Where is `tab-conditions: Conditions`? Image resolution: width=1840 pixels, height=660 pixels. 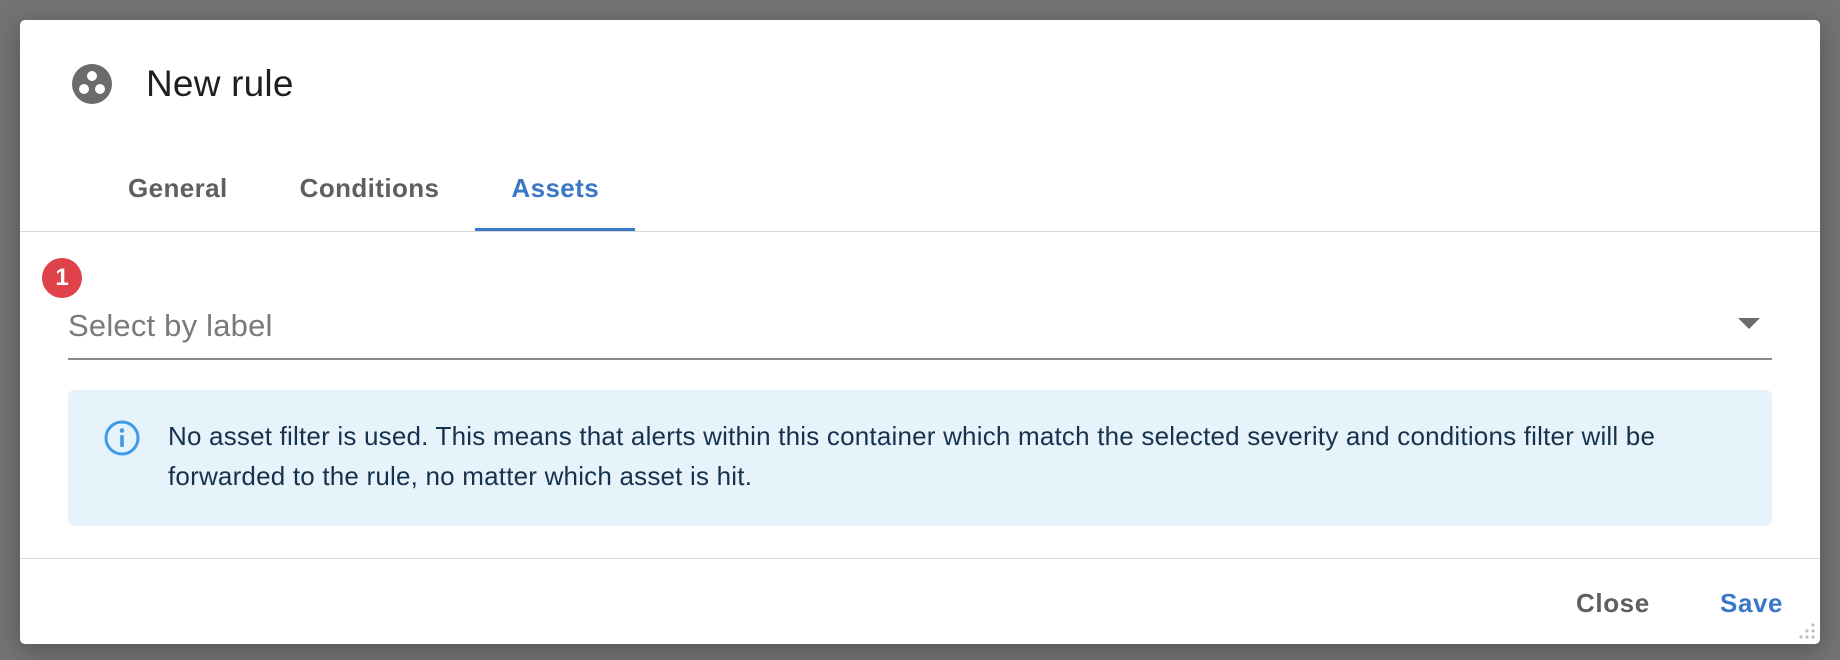 tab-conditions: Conditions is located at coordinates (370, 188).